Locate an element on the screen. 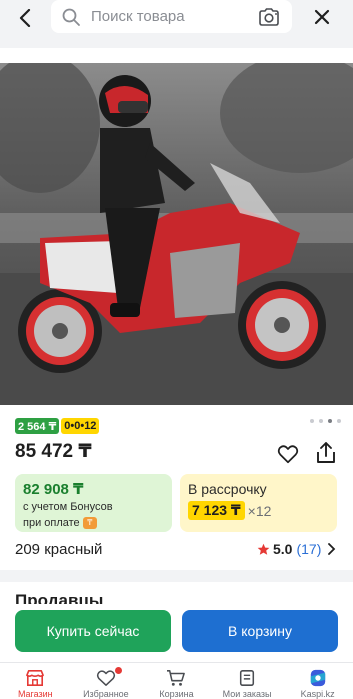 The height and width of the screenshot is (699, 353). cart-icon is located at coordinates (176, 678).